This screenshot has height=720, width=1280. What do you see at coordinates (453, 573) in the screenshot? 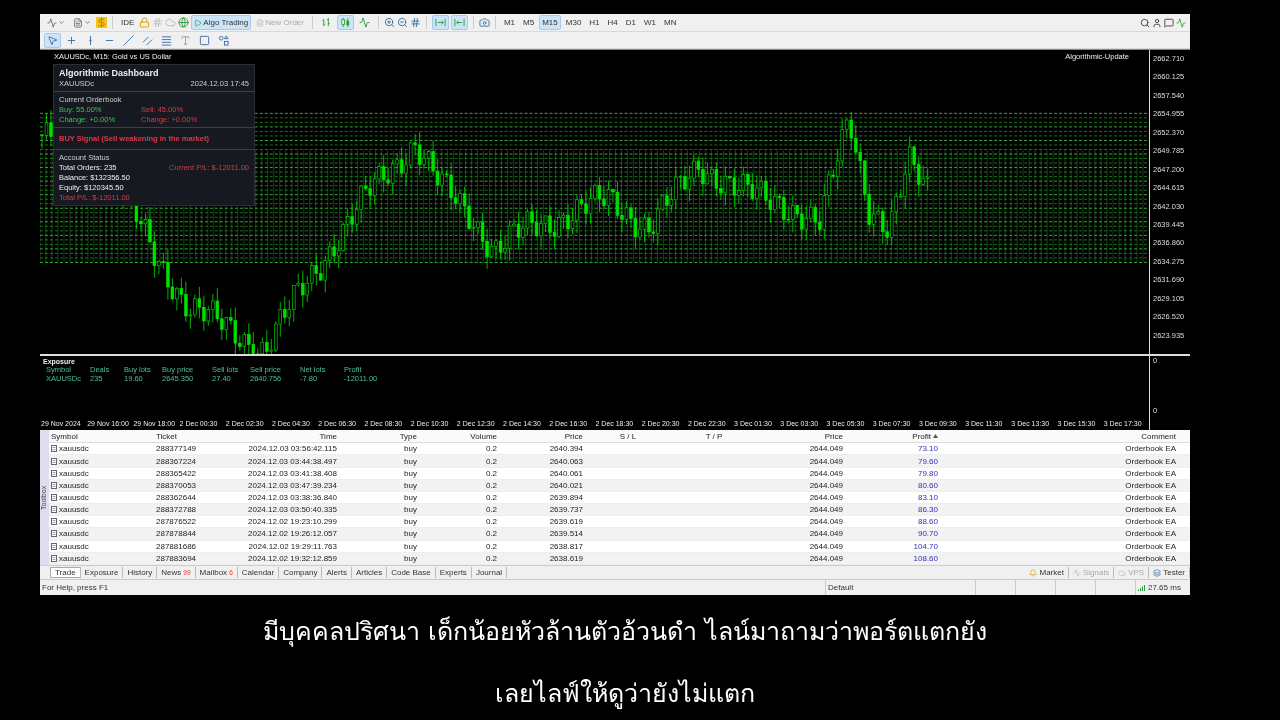
I see `panel-tab: Experts` at bounding box center [453, 573].